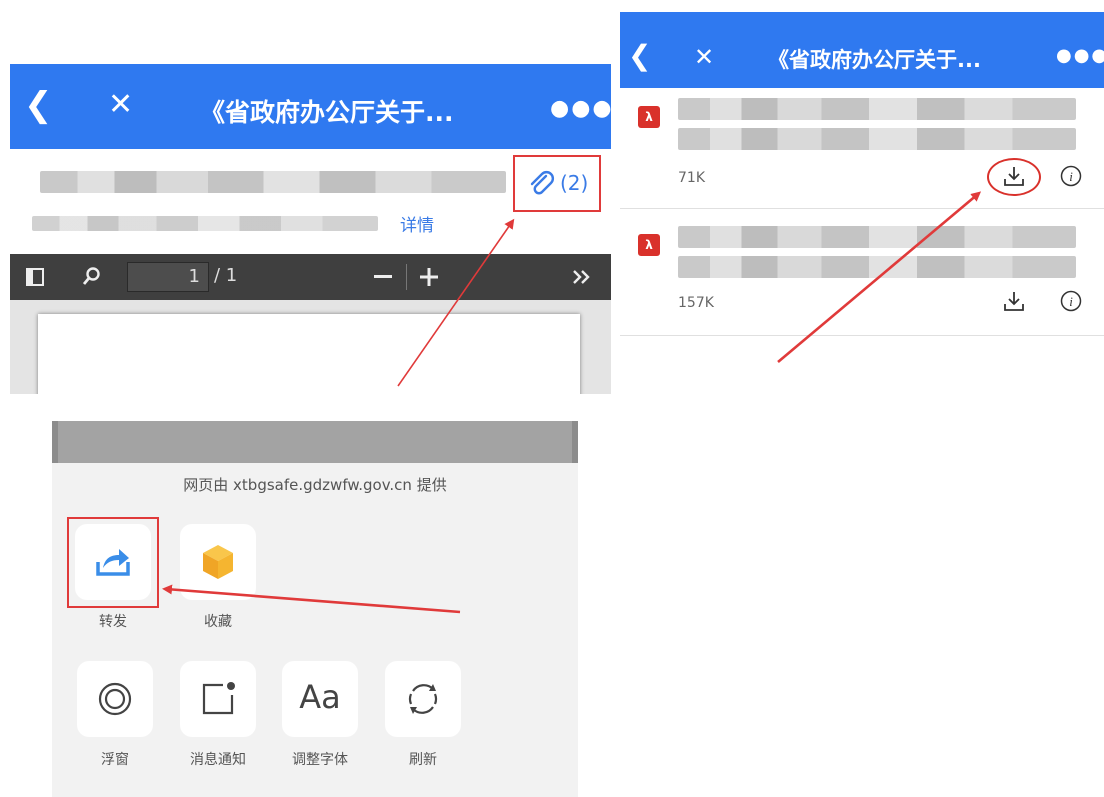 This screenshot has height=797, width=1104. Describe the element at coordinates (168, 277) in the screenshot. I see `page-number-input: 1` at that location.